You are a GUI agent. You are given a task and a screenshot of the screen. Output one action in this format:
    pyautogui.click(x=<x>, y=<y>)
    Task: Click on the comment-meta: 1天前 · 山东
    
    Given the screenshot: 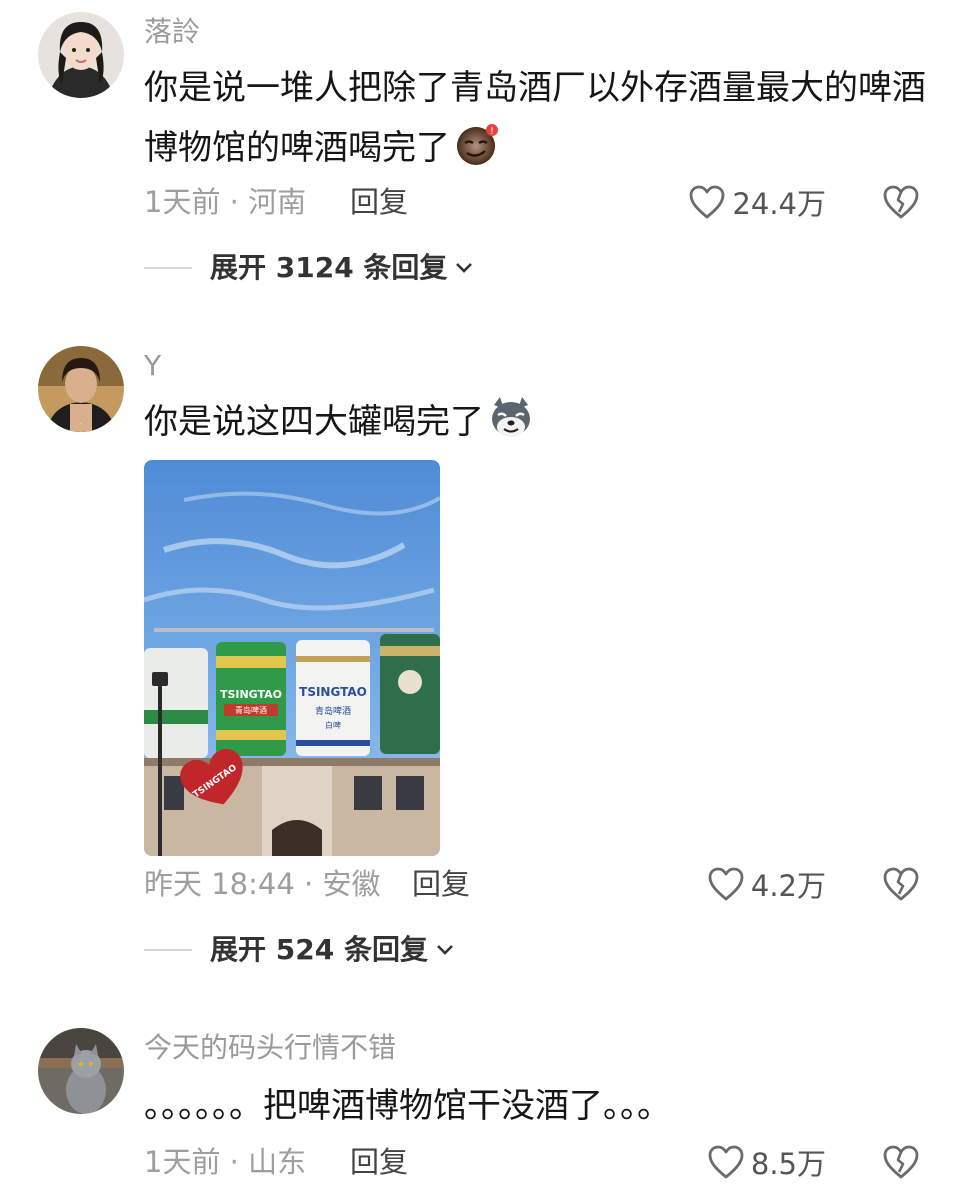 What is the action you would take?
    pyautogui.click(x=225, y=1162)
    